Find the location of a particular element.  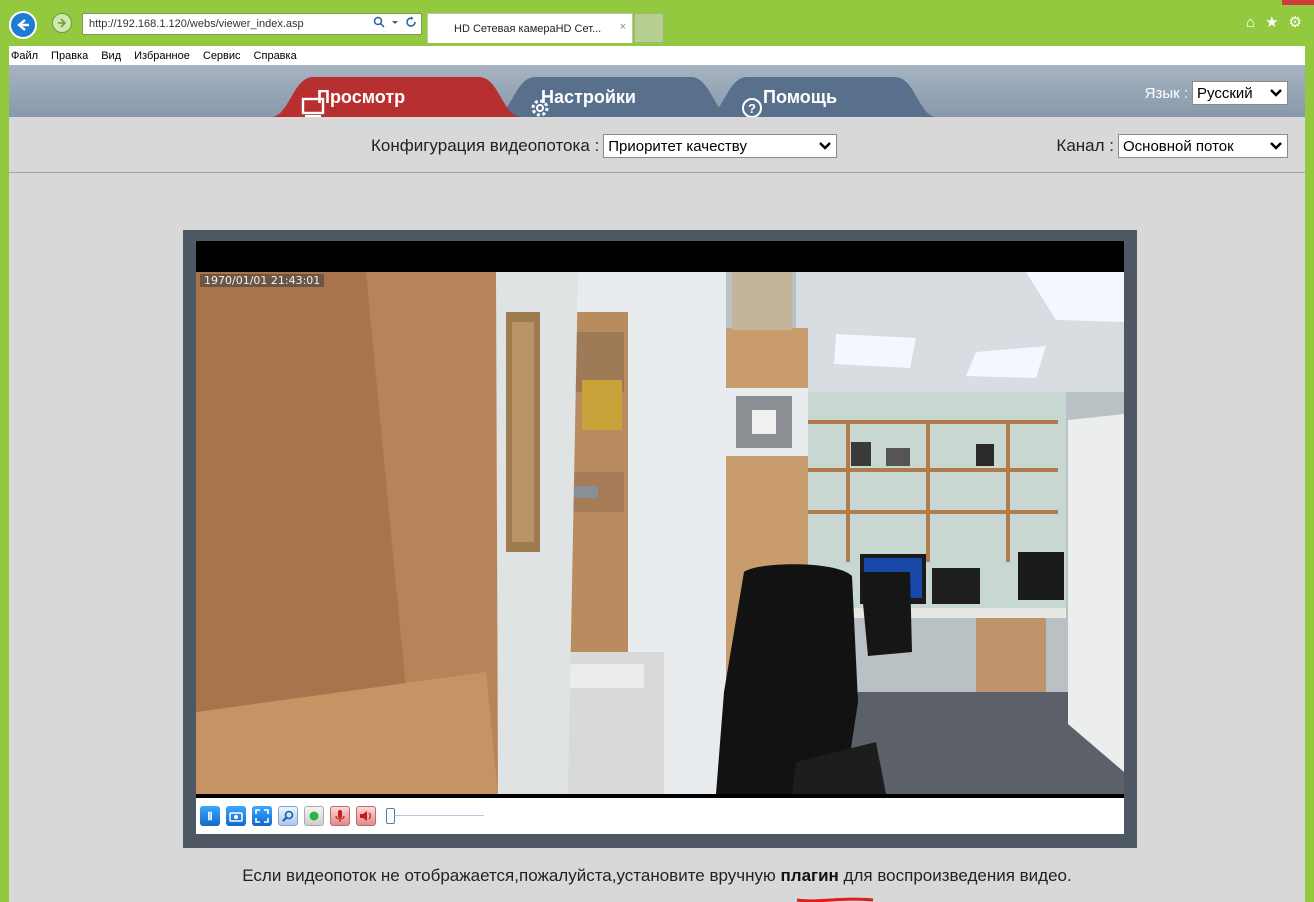

volume-slider is located at coordinates (436, 816).